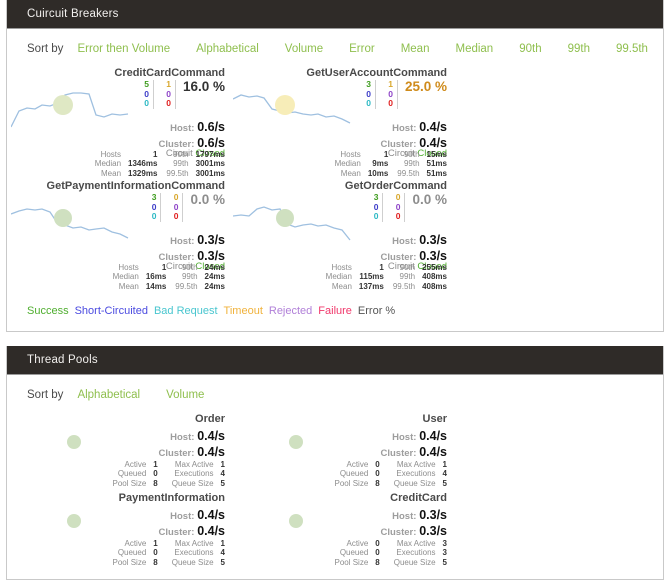  Describe the element at coordinates (436, 173) in the screenshot. I see `p995-value: 51ms` at that location.